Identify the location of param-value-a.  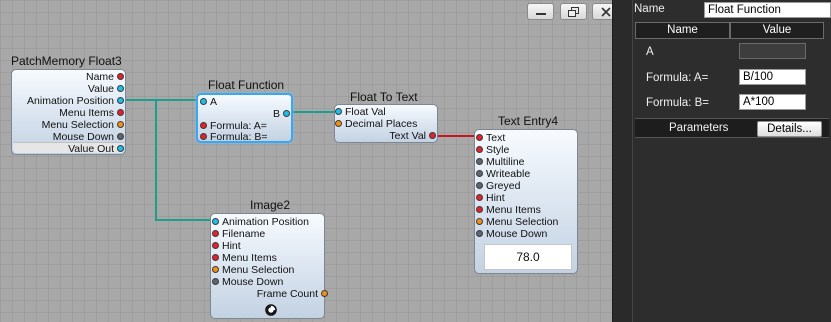
(772, 51).